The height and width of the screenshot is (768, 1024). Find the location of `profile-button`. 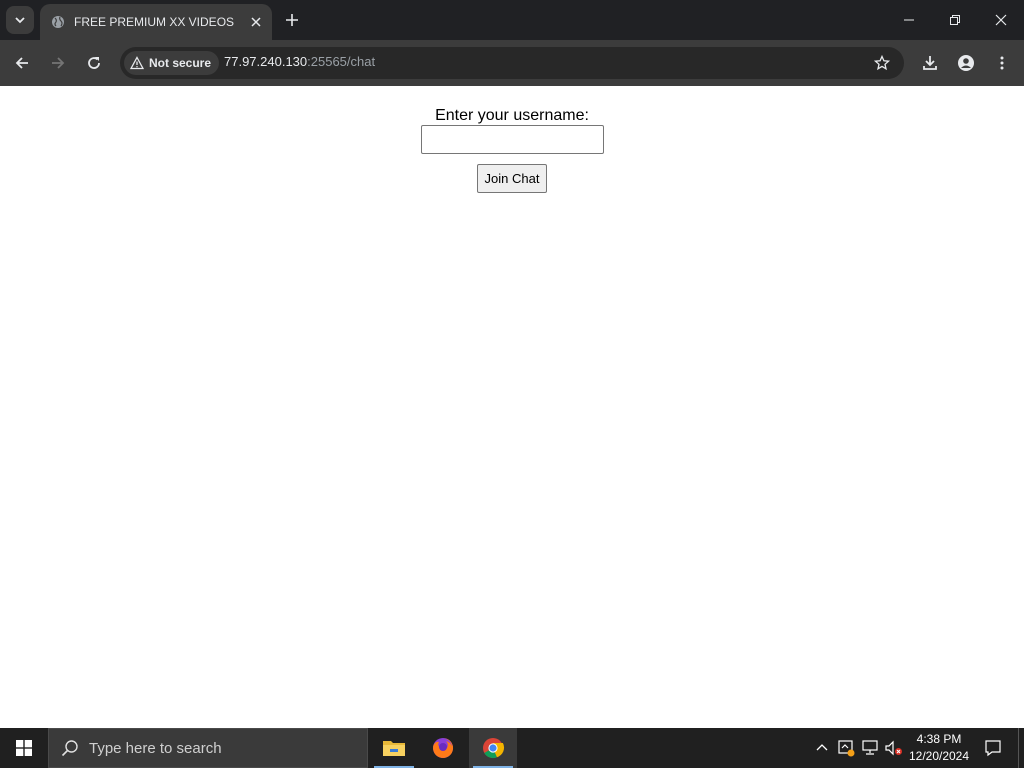

profile-button is located at coordinates (966, 63).